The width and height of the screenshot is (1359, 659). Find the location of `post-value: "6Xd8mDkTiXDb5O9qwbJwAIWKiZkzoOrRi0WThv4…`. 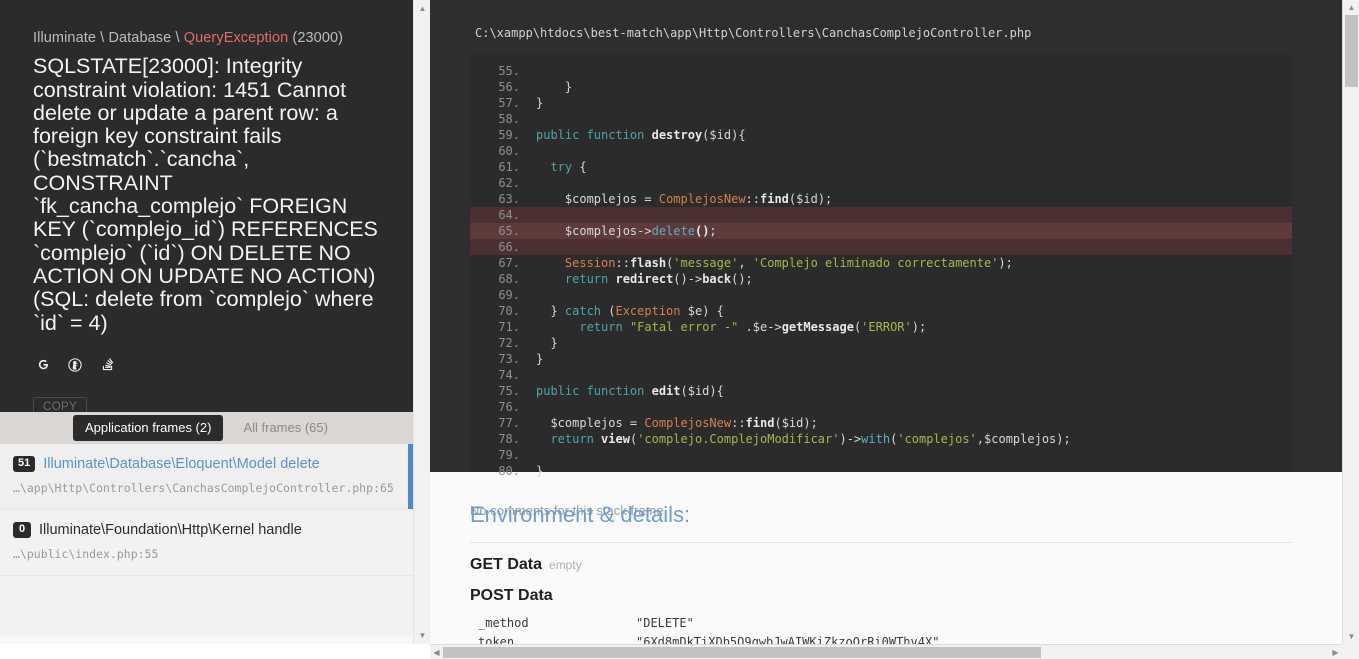

post-value: "6Xd8mDkTiXDb5O9qwbJwAIWKiZkzoOrRi0WThv4… is located at coordinates (788, 639).